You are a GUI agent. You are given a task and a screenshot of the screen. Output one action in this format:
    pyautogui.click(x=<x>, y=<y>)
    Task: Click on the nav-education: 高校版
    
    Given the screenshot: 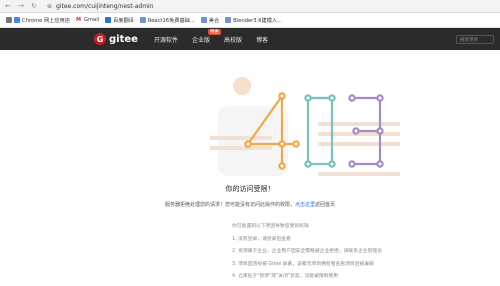 What is the action you would take?
    pyautogui.click(x=233, y=39)
    